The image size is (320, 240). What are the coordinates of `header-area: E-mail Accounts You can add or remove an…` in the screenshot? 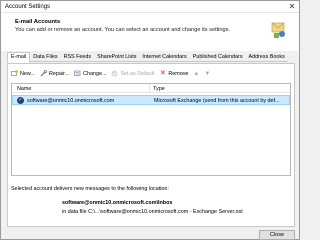 It's located at (150, 32).